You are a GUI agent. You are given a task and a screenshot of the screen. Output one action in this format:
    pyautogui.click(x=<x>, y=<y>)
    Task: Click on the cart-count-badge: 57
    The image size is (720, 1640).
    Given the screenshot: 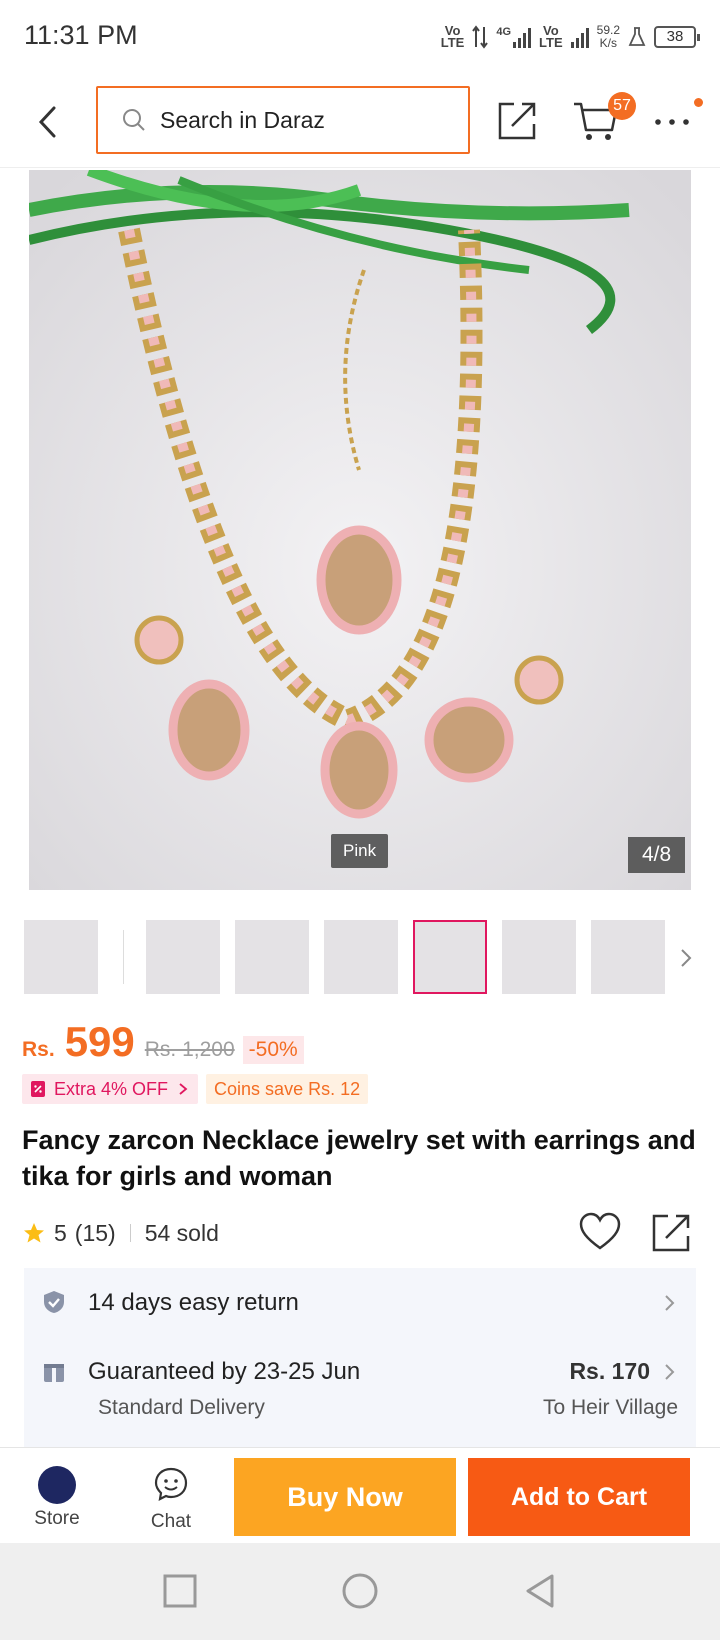 What is the action you would take?
    pyautogui.click(x=622, y=106)
    